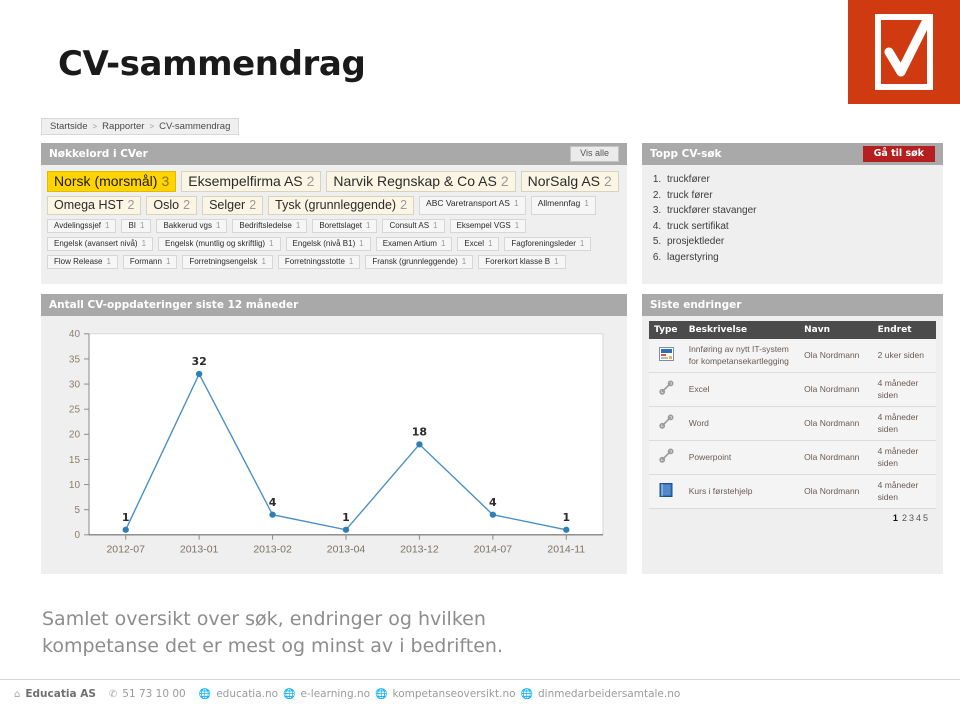 The width and height of the screenshot is (960, 712). I want to click on top-search-item: prosjektleder, so click(803, 242).